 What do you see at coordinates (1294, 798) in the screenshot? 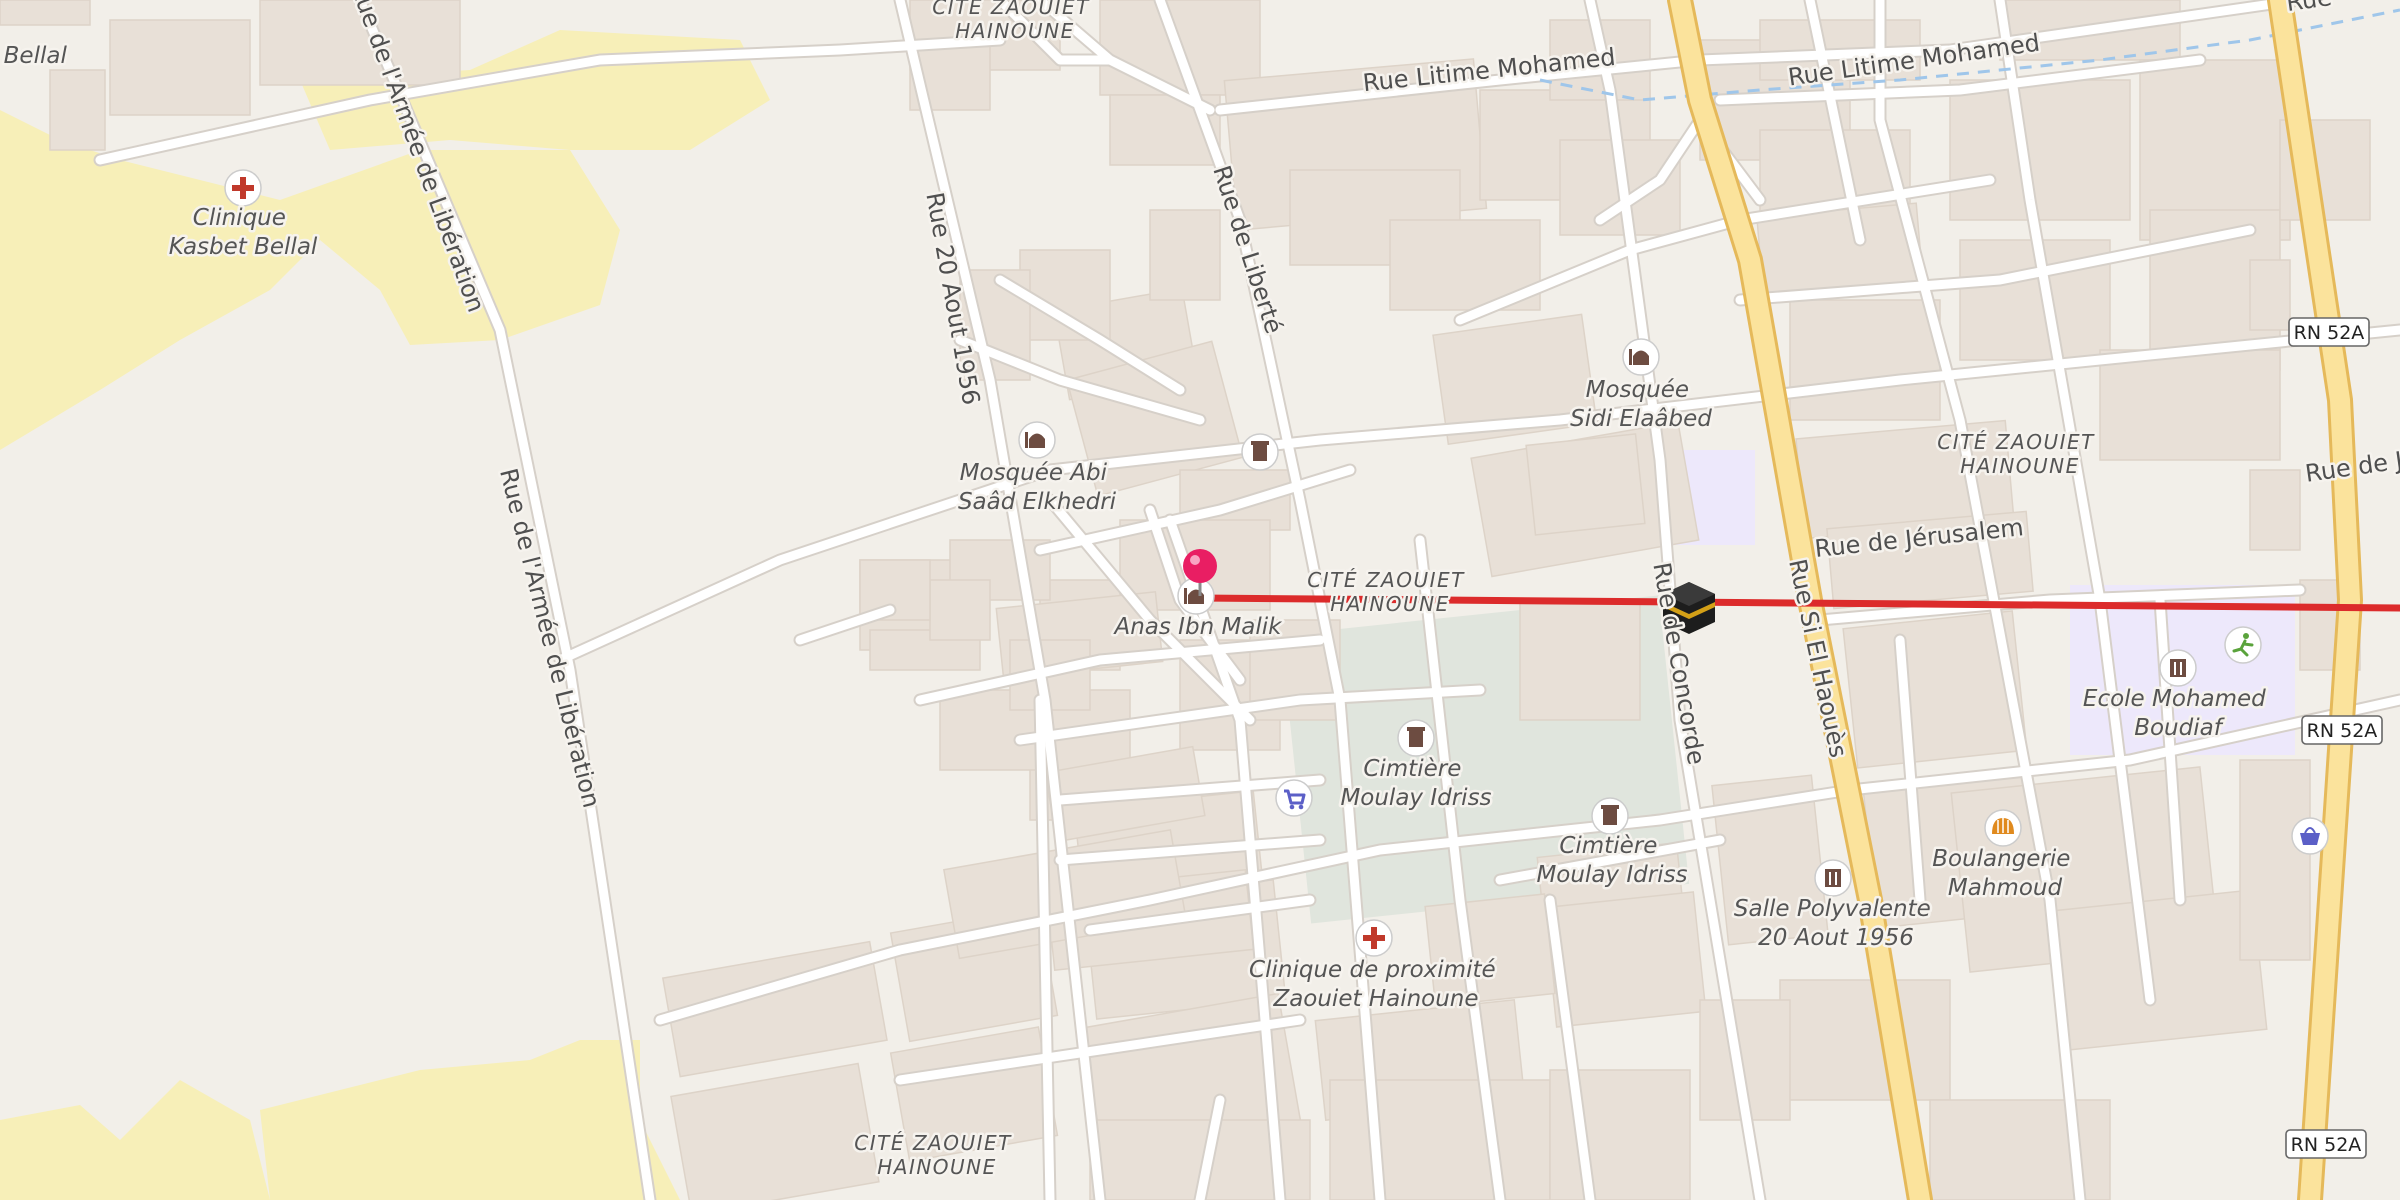
I see `shopping-cart-icon` at bounding box center [1294, 798].